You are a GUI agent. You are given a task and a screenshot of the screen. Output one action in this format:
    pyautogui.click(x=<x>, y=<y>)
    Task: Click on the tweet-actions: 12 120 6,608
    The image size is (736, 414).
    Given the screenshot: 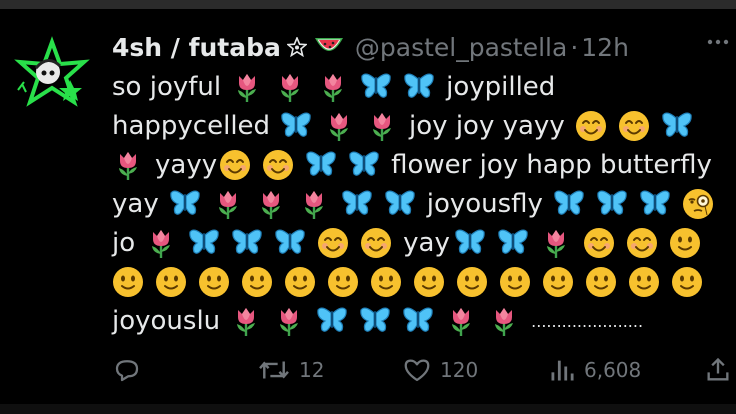 What is the action you would take?
    pyautogui.click(x=368, y=370)
    